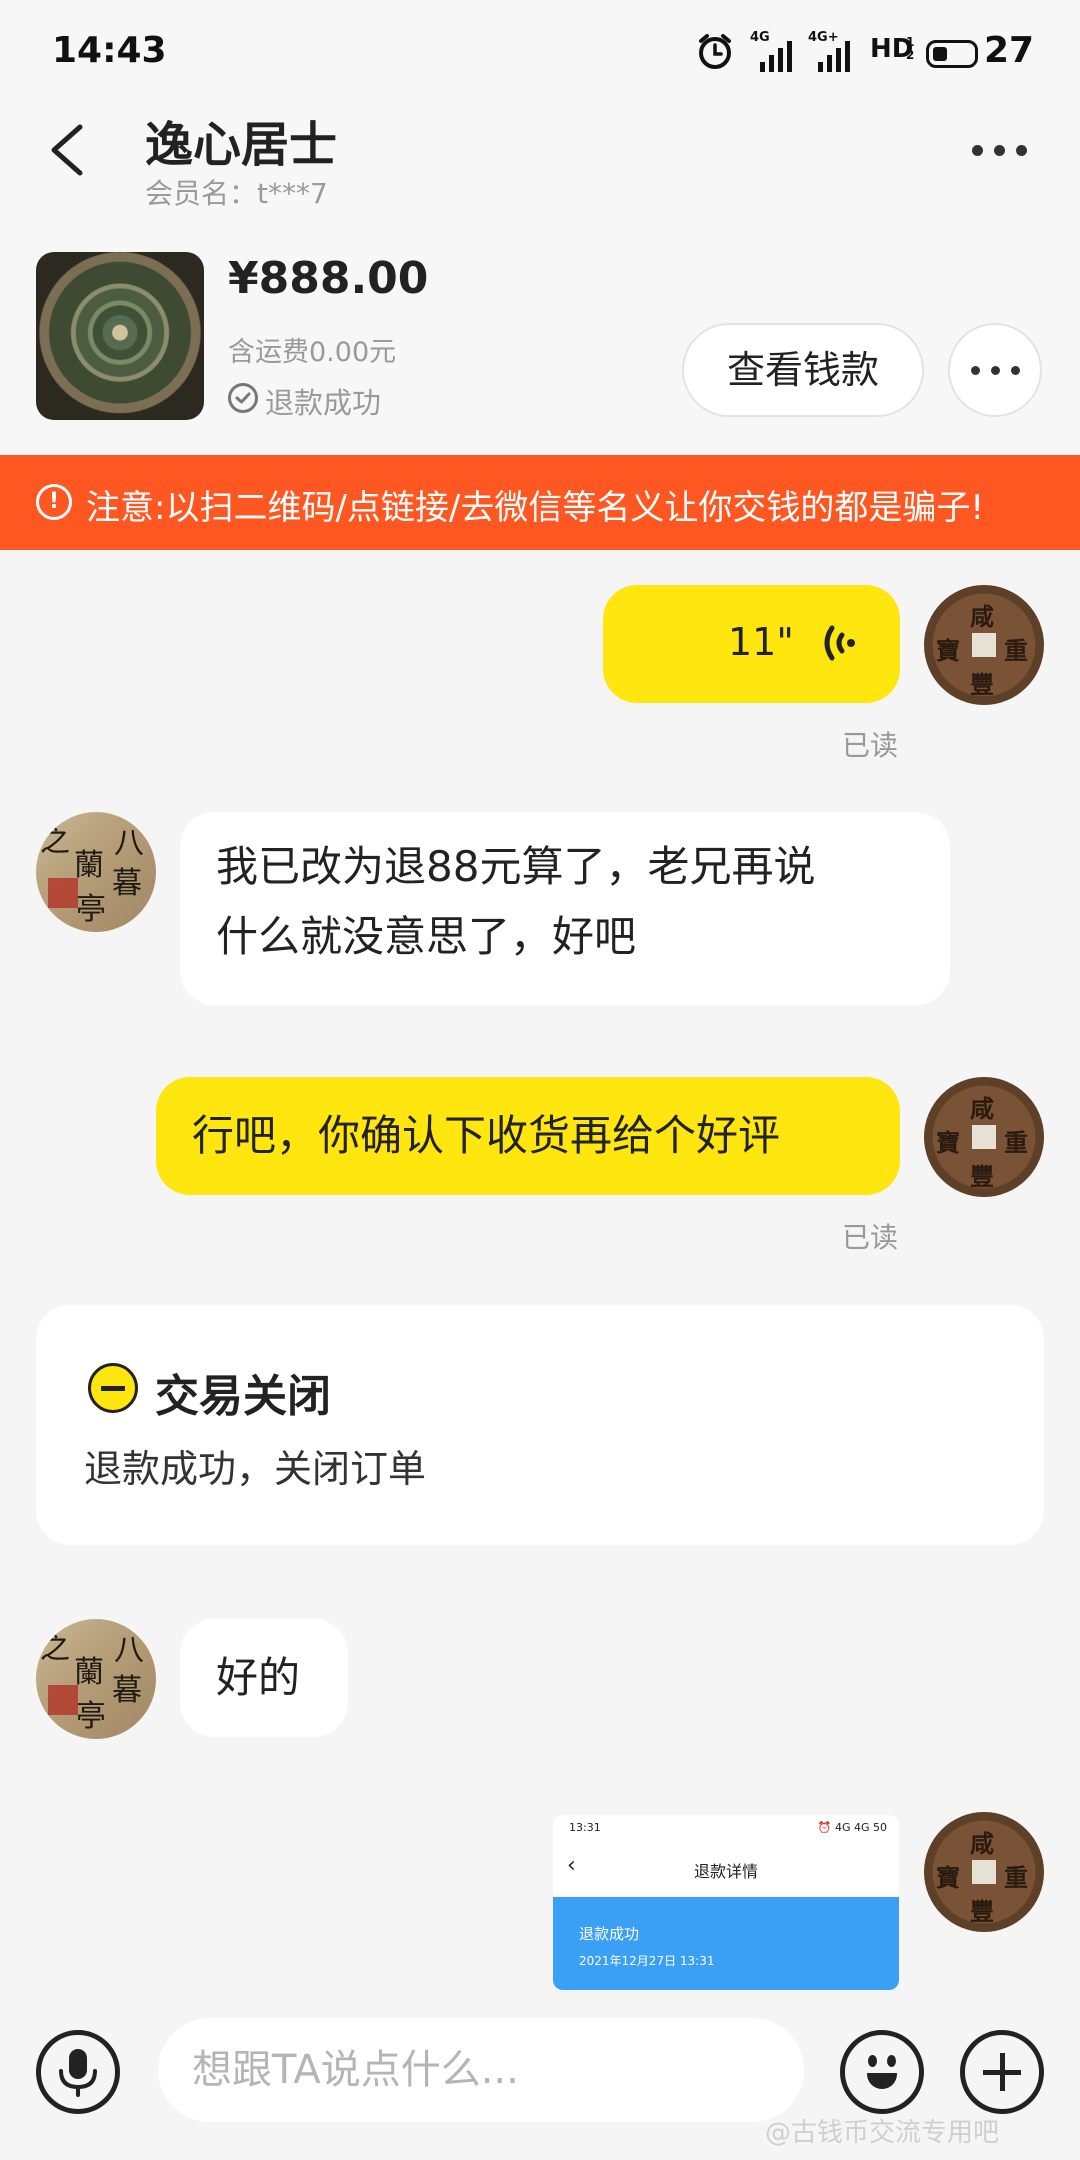 The width and height of the screenshot is (1080, 2160). Describe the element at coordinates (426, 936) in the screenshot. I see `message-text-line: 什么就没意思了，好吧` at that location.